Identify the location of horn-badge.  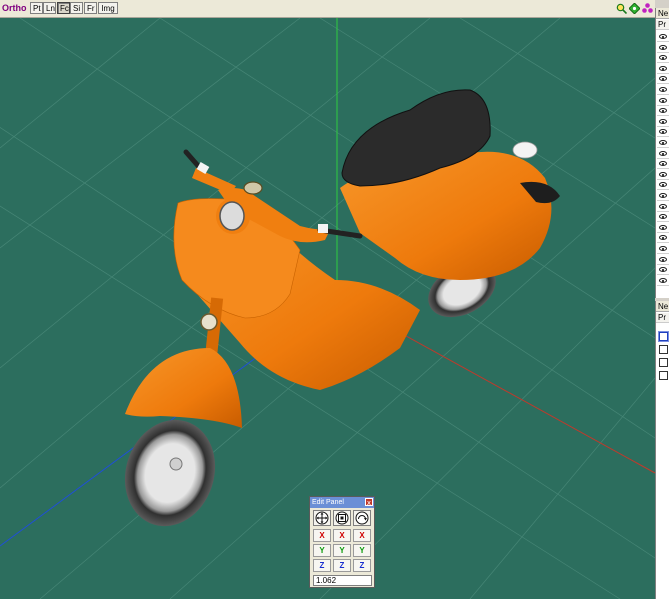
(209, 322).